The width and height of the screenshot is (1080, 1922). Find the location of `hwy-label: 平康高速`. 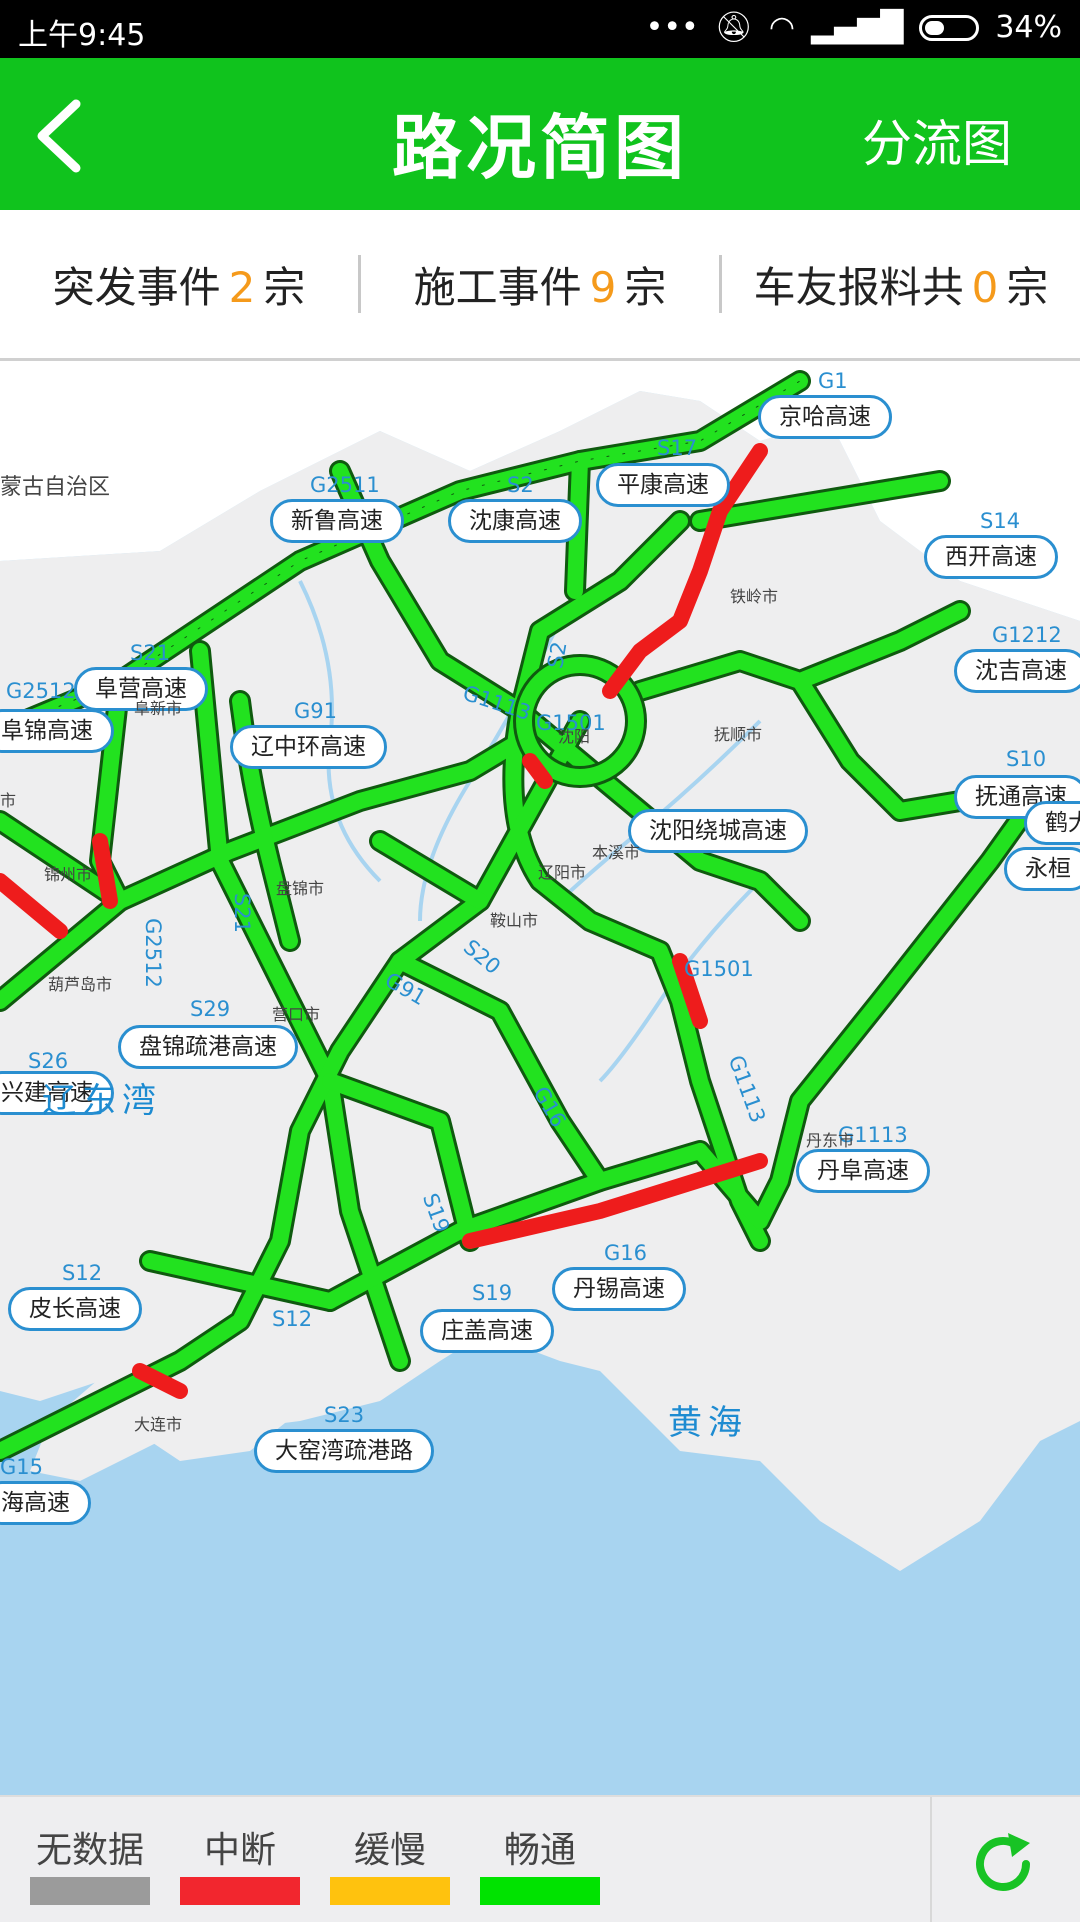

hwy-label: 平康高速 is located at coordinates (663, 485).